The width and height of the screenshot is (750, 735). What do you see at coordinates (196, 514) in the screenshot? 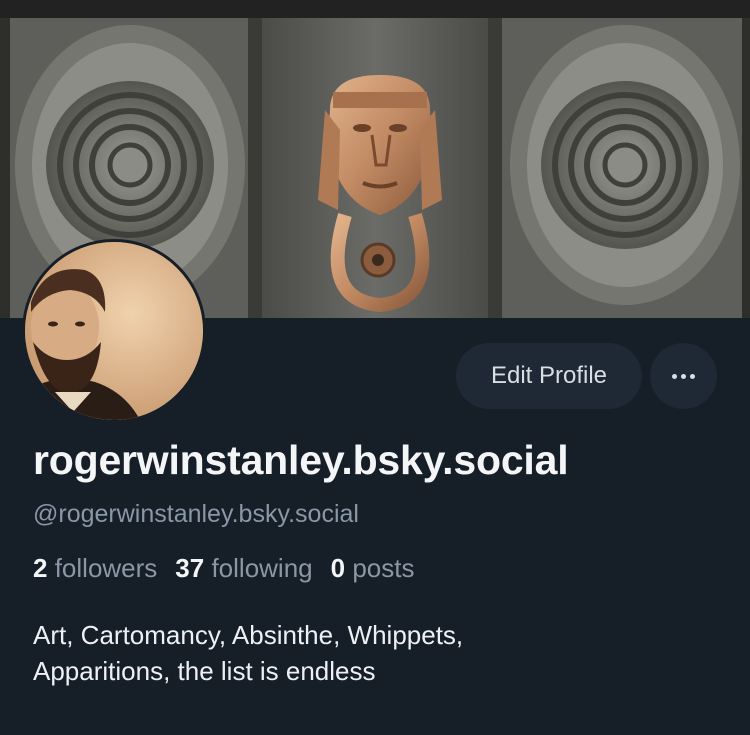
I see `profile-handle: @rogerwinstanley.bsky.social` at bounding box center [196, 514].